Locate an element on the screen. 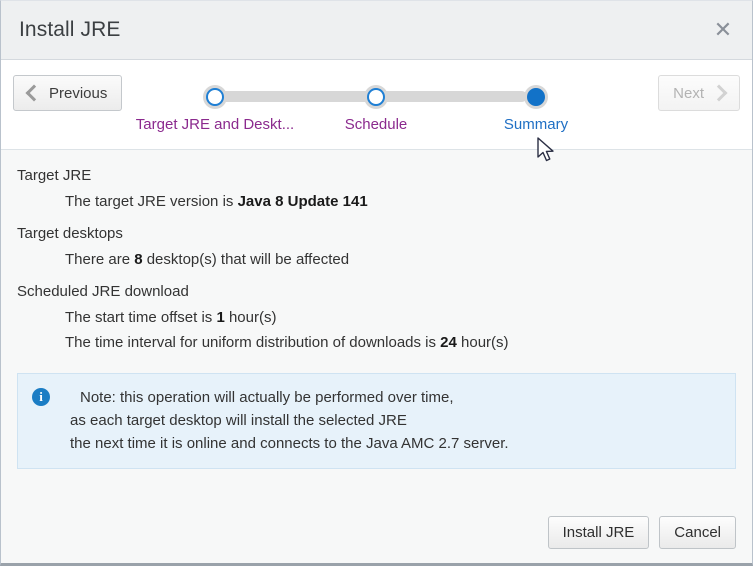  section-line: The start time offset is 1 hour(s) is located at coordinates (400, 318).